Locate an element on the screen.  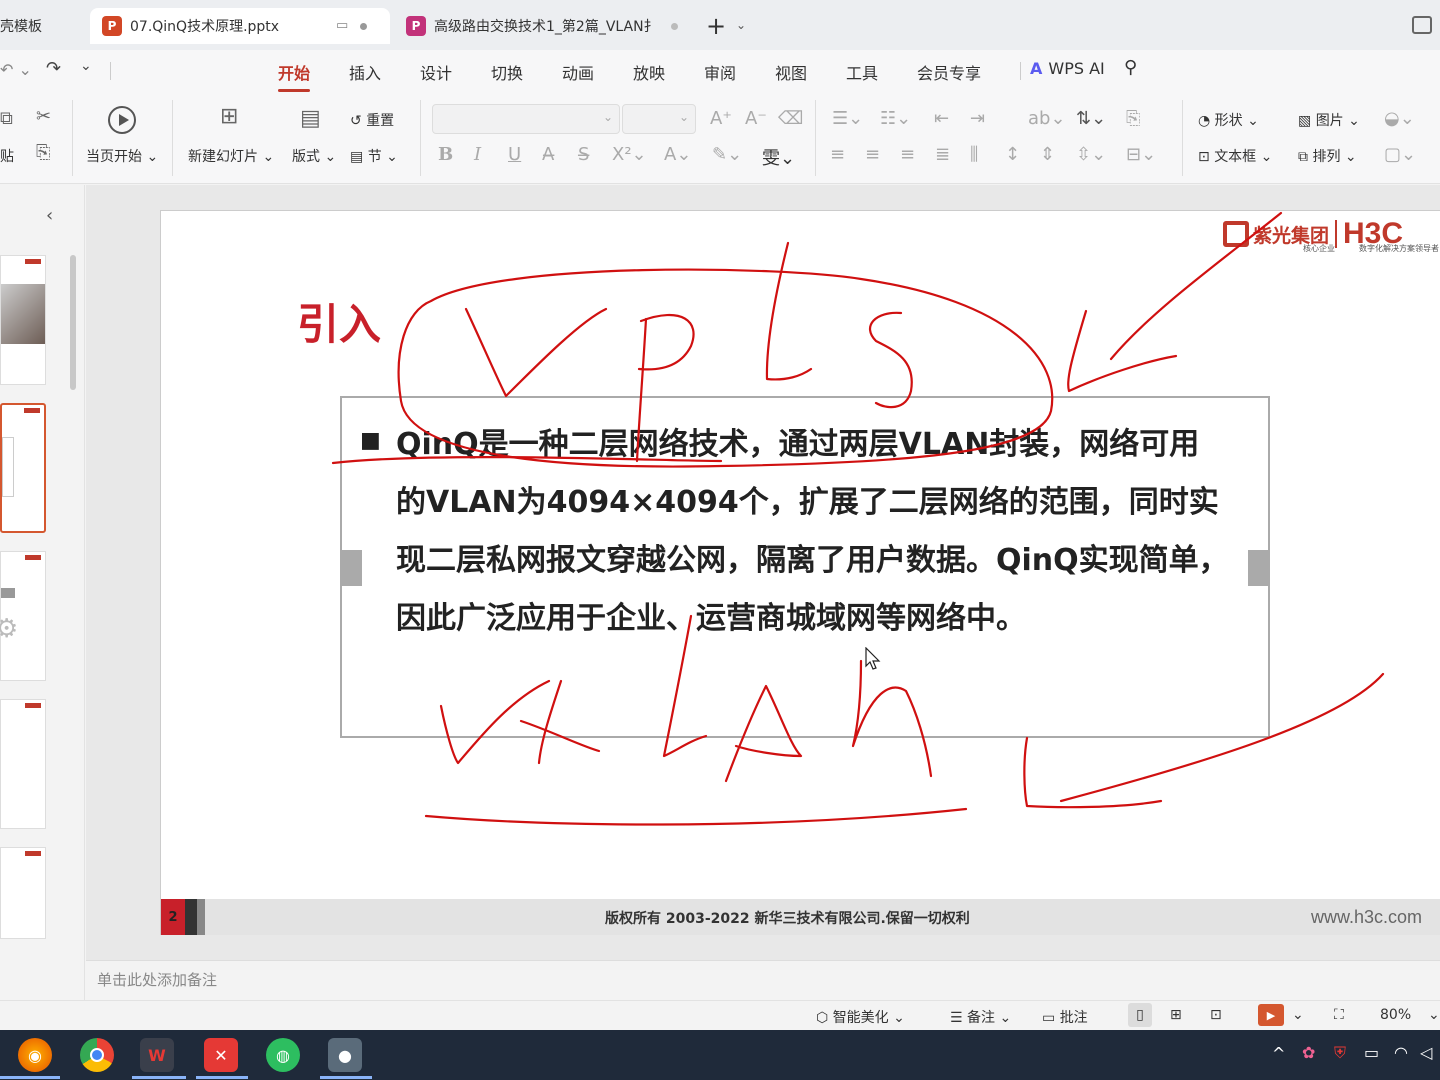
line-spacing-icon: ↕ is located at coordinates (1012, 154).